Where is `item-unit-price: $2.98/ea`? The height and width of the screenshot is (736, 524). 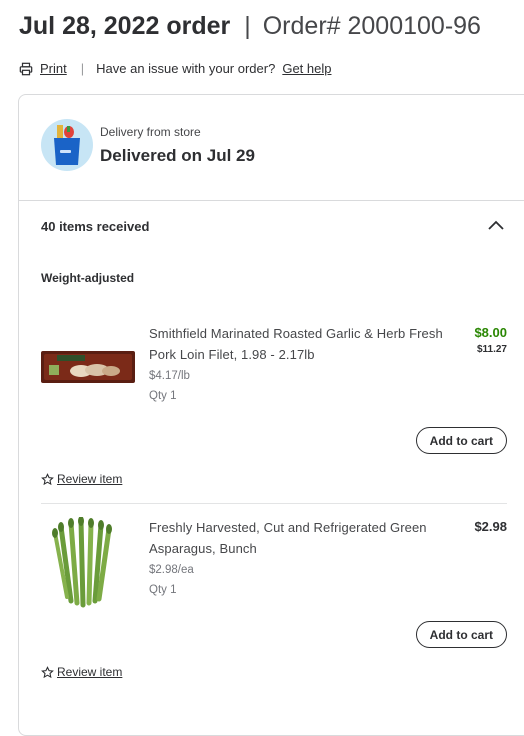
item-unit-price: $2.98/ea is located at coordinates (171, 570).